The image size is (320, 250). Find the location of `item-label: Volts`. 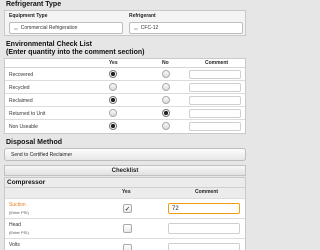

item-label: Volts is located at coordinates (14, 245).